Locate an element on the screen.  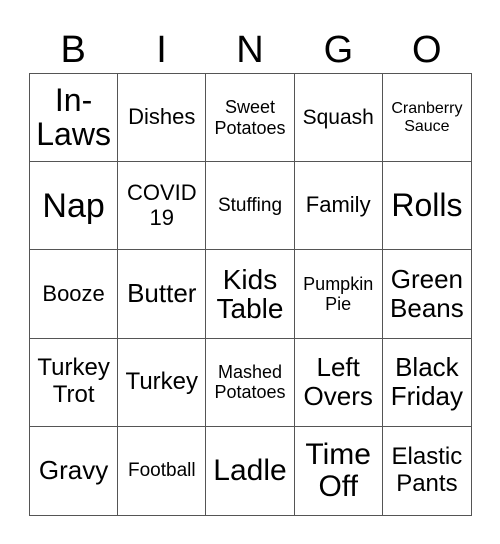
bingo-cell: Left Overs is located at coordinates (338, 382).